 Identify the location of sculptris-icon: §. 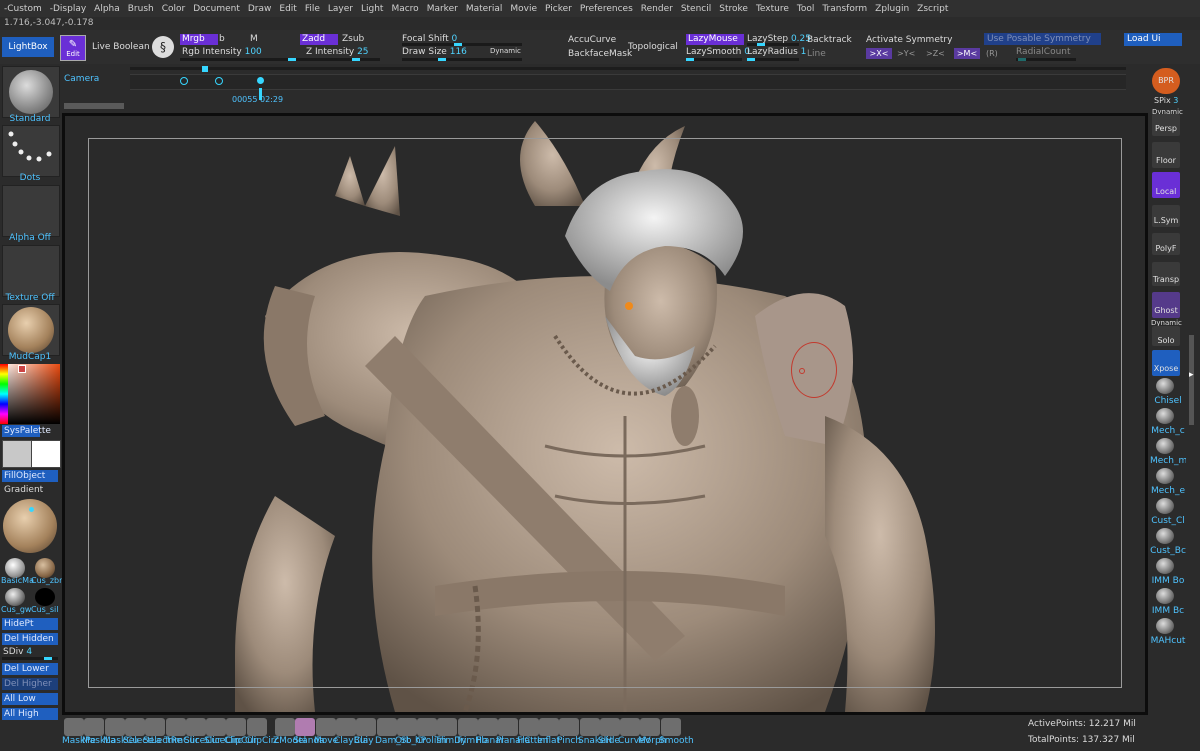
(163, 47).